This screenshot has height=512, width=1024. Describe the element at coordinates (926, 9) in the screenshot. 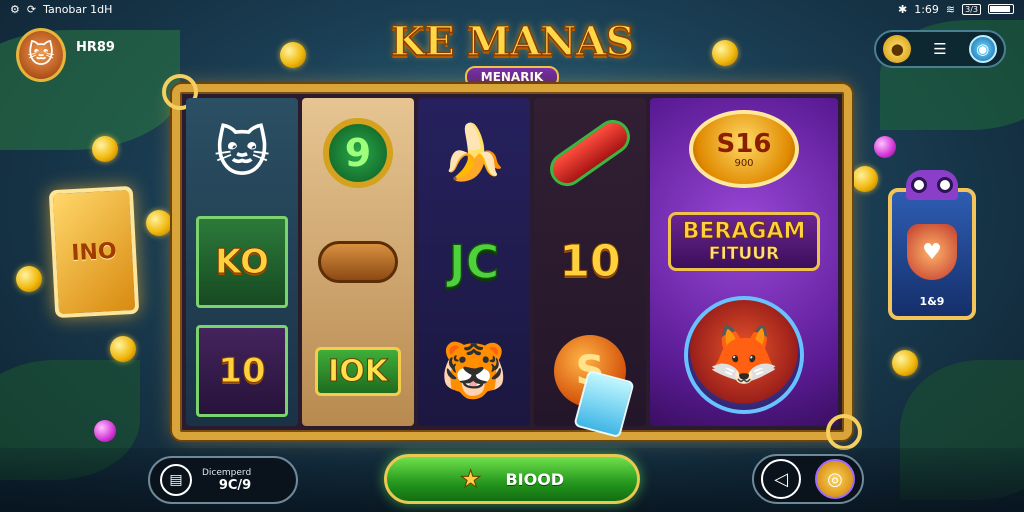

I see `status-time: 1:69` at that location.